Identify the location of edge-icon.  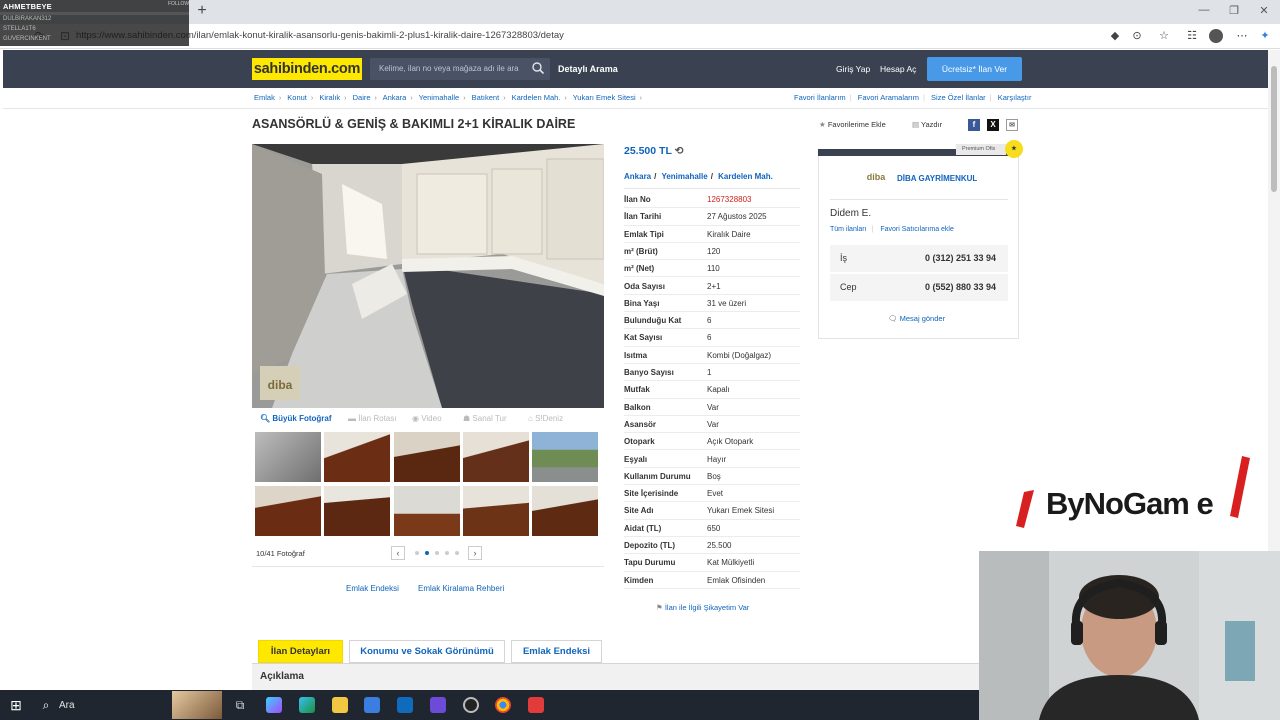
(307, 705).